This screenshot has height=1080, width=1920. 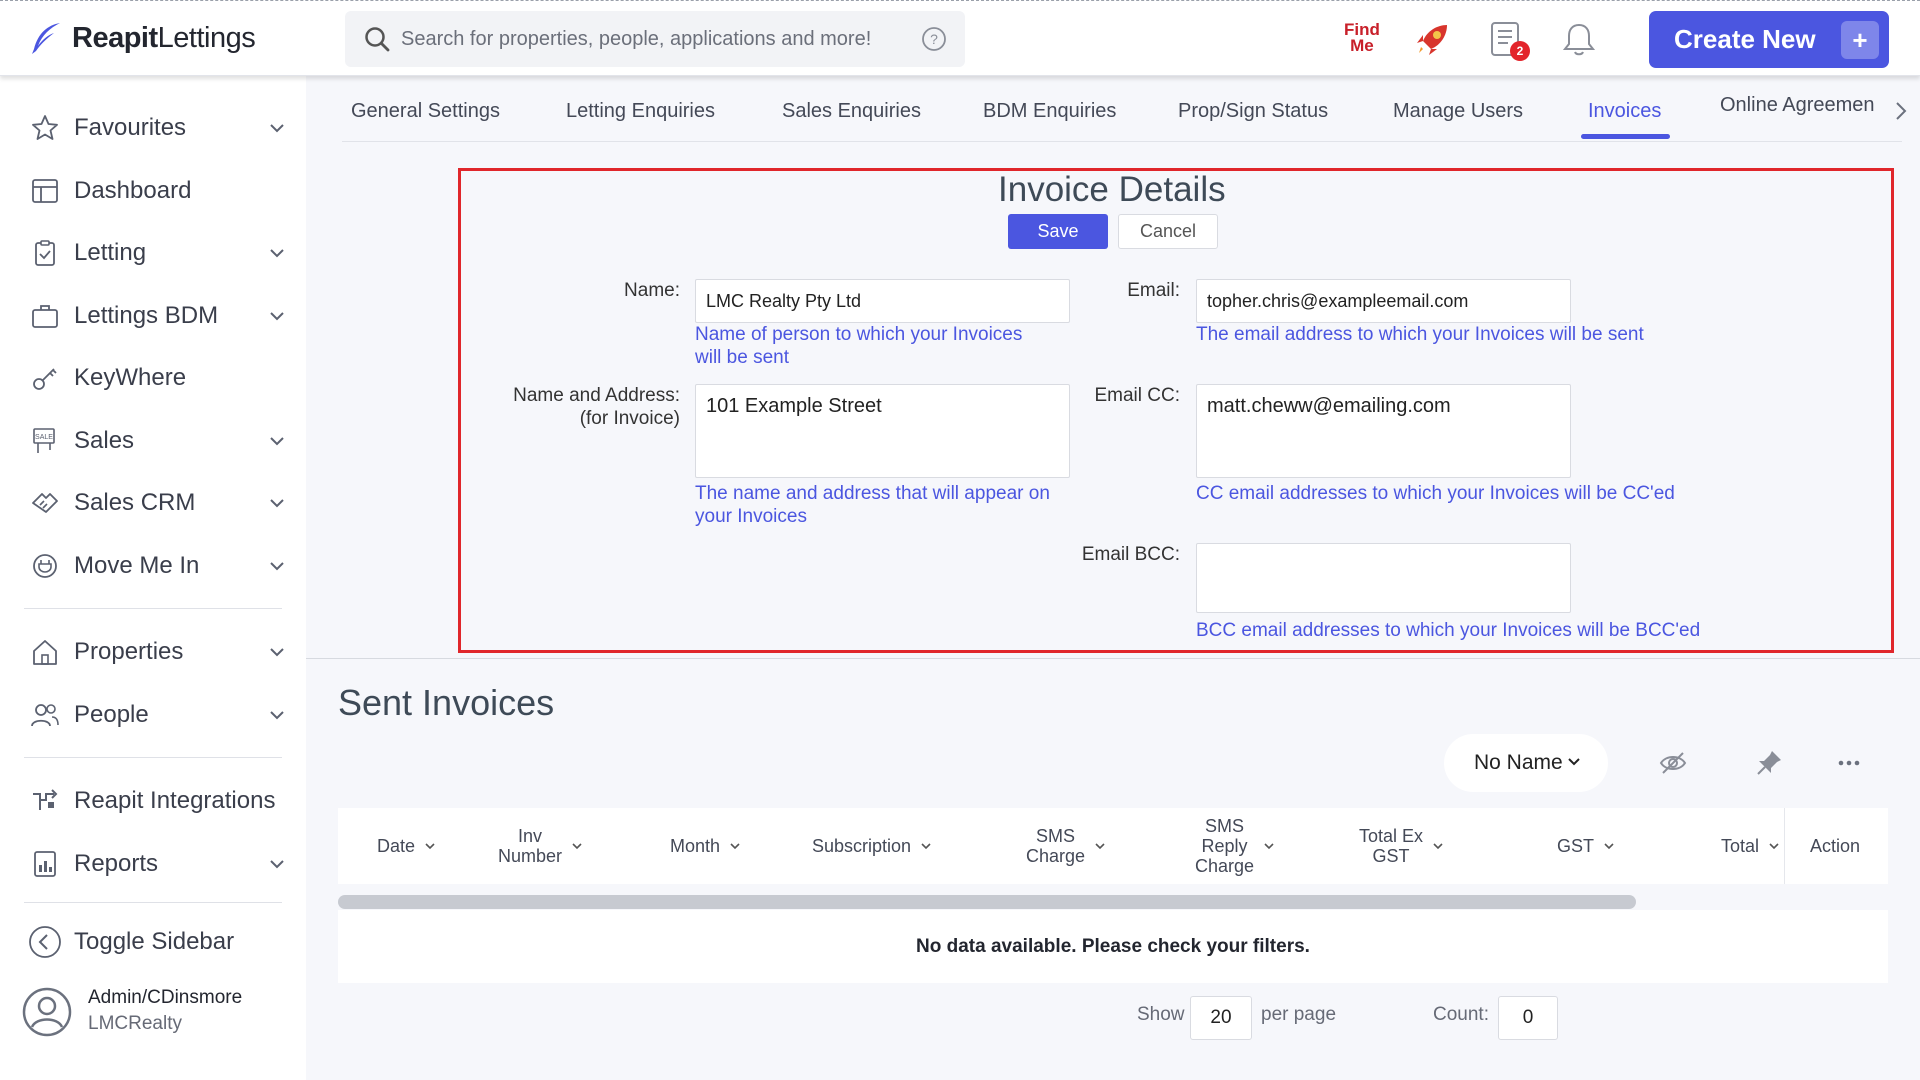 I want to click on user-profile: Admin/CDinsmore LMCRealty, so click(x=157, y=1011).